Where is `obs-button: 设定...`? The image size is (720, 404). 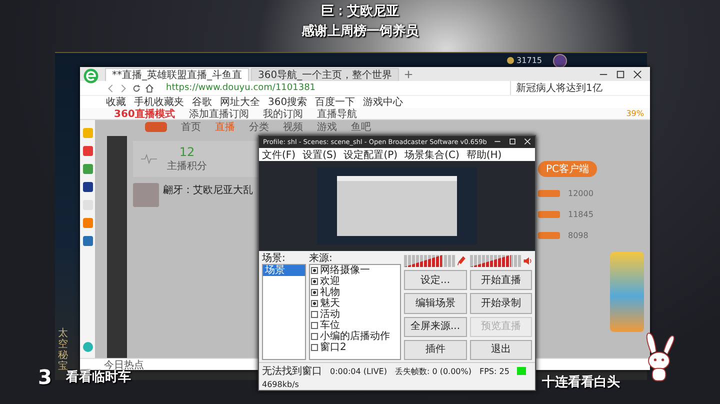
obs-button: 设定... is located at coordinates (435, 280).